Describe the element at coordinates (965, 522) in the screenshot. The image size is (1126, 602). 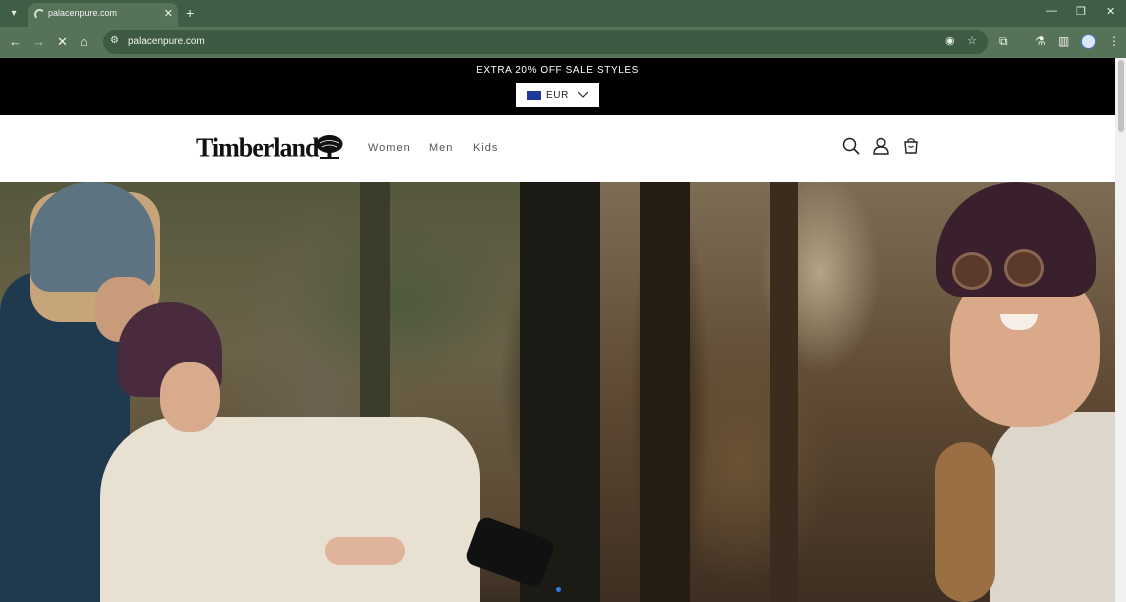
I see `hair` at that location.